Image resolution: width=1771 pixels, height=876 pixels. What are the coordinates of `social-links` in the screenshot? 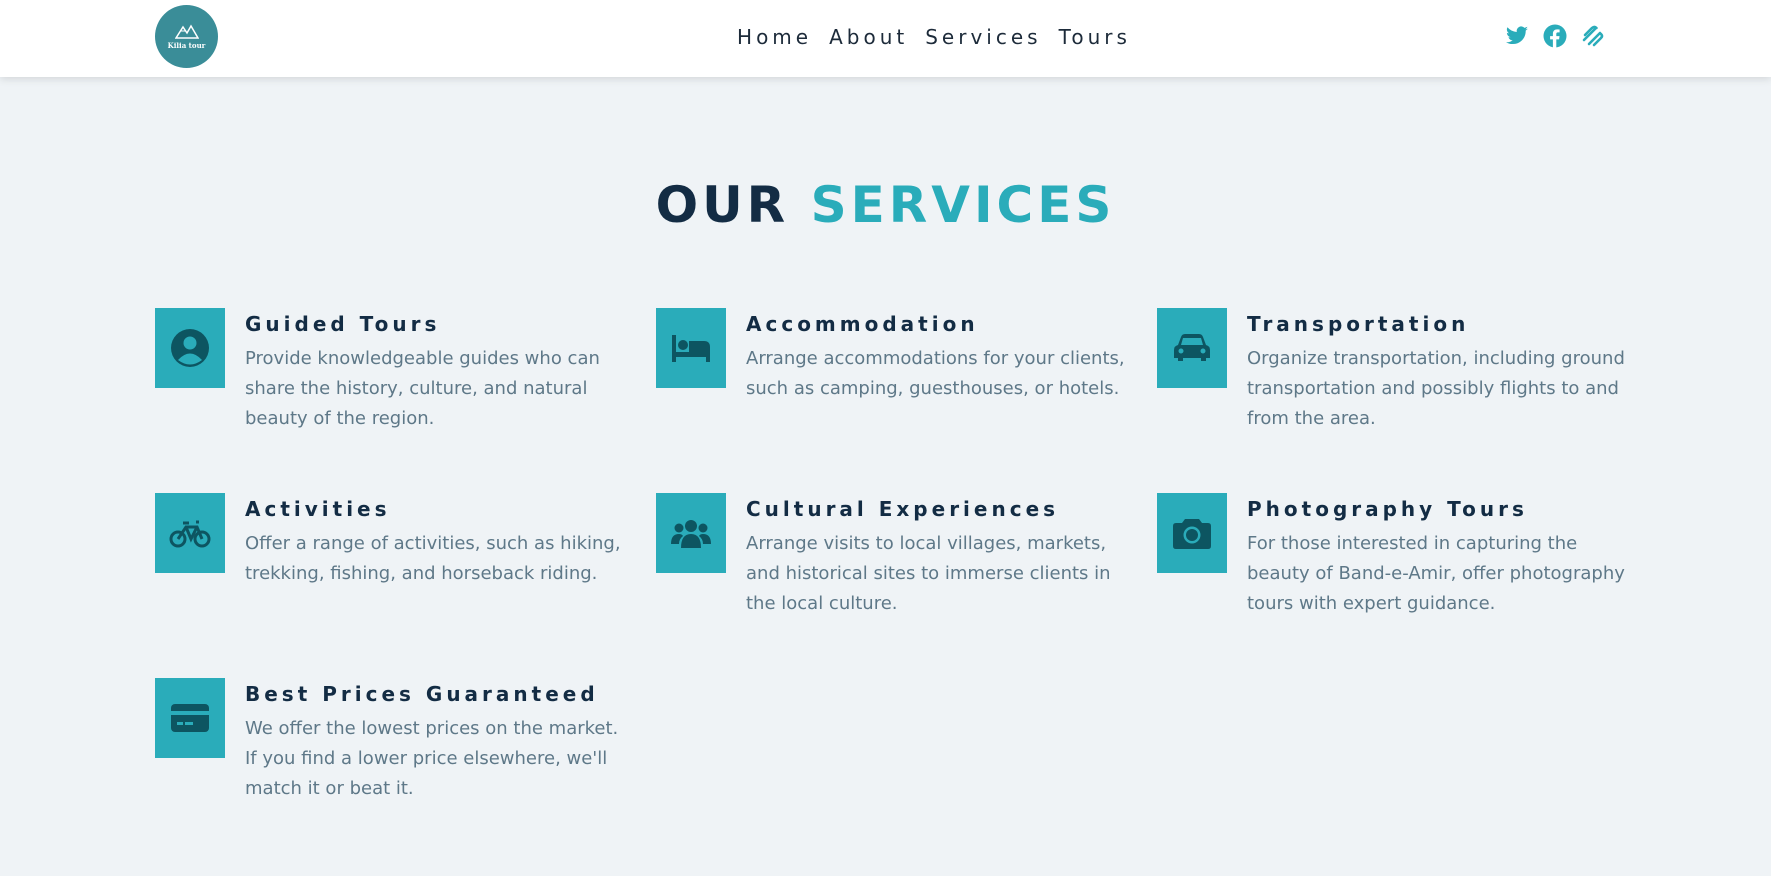 It's located at (1555, 36).